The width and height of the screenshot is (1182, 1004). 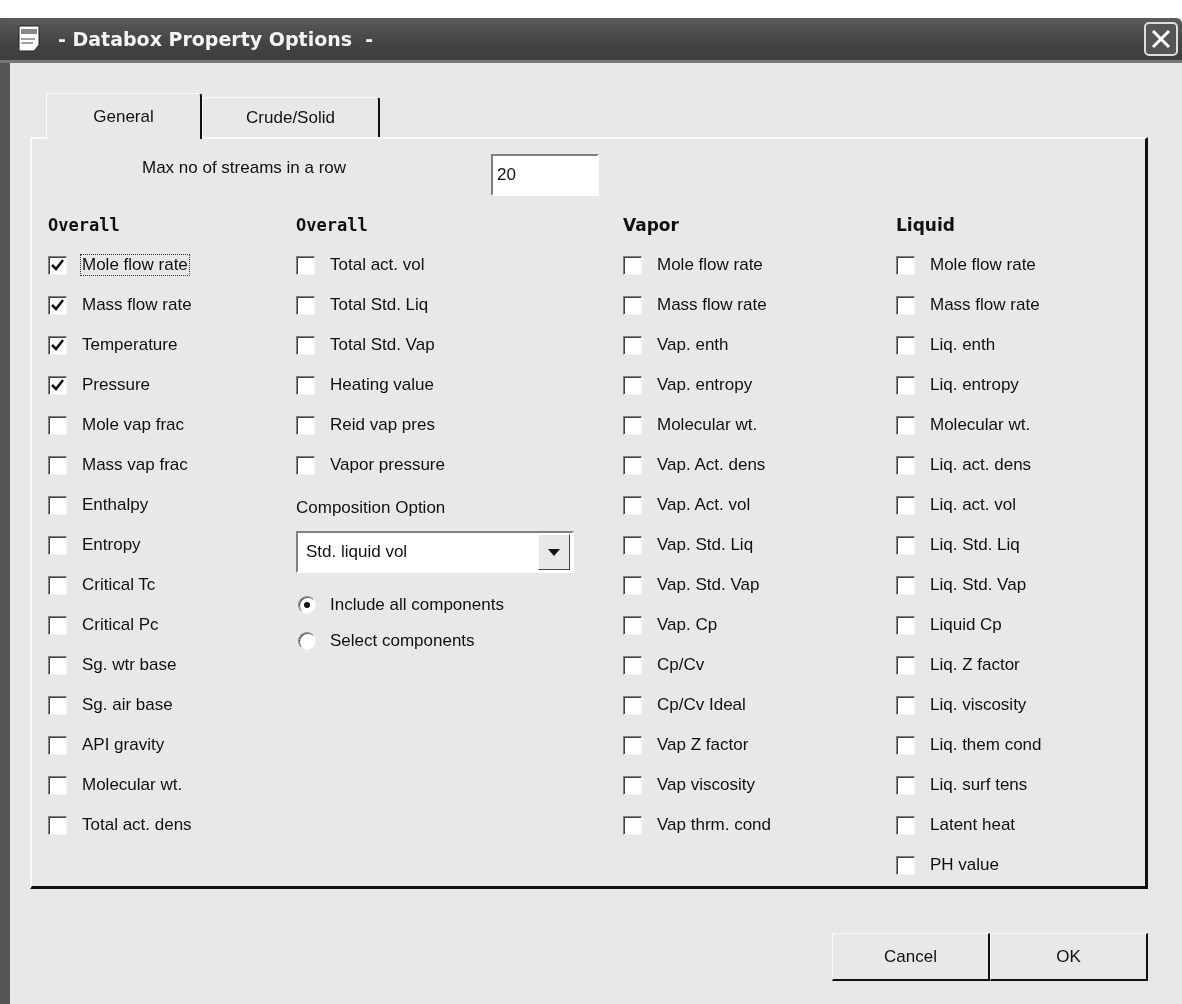 What do you see at coordinates (402, 641) in the screenshot?
I see `radio-label: Select components` at bounding box center [402, 641].